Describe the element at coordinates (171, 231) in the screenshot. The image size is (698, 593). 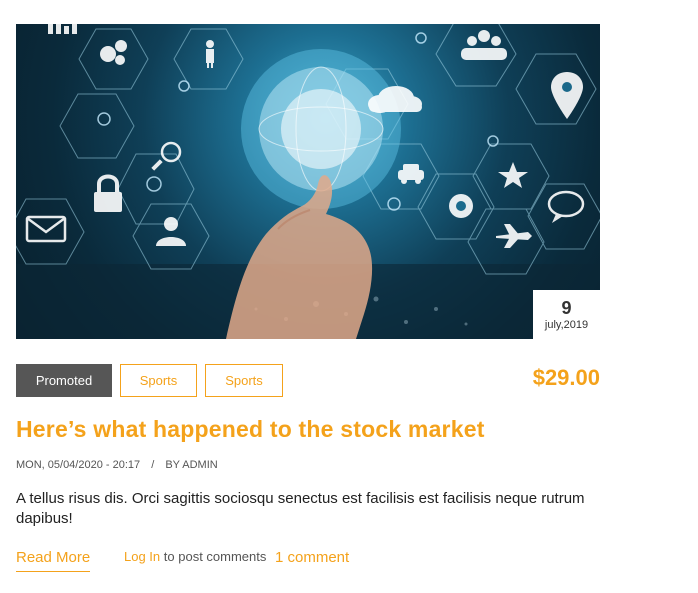
I see `user-icon` at that location.